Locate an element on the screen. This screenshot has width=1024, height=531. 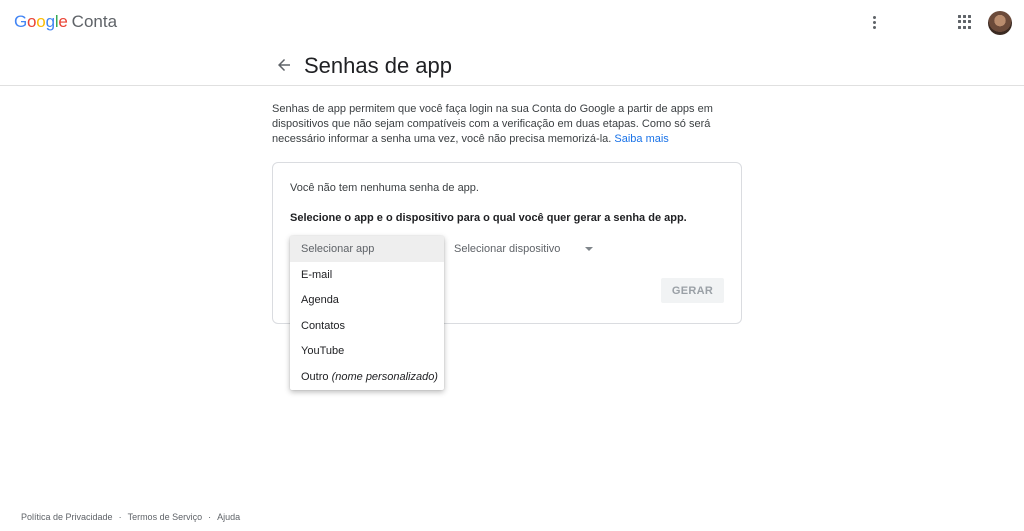
no-passwords-message: Você não tem nenhuma senha de app. is located at coordinates (384, 188).